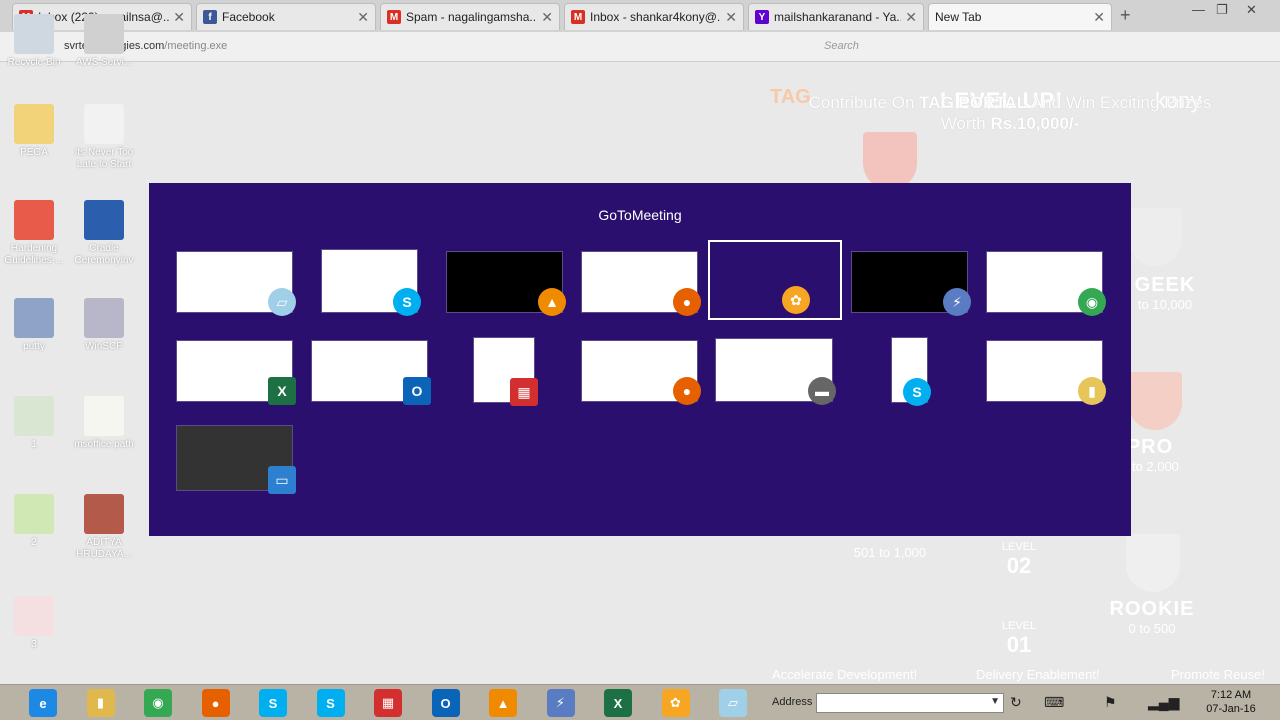  I want to click on window-thumbnail: ▦, so click(505, 371).